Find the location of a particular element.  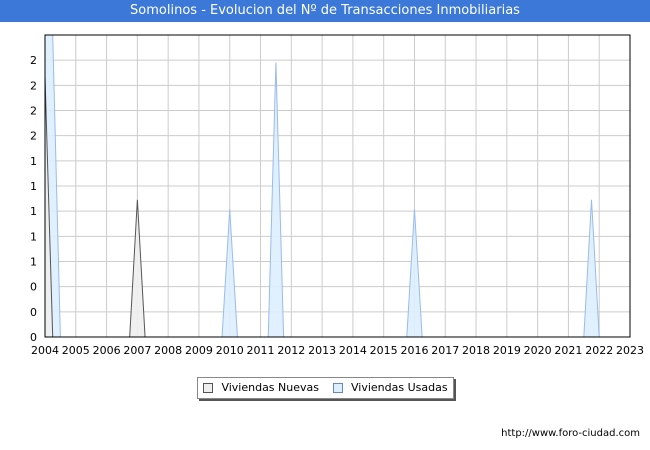

x-tick-label: 2020 is located at coordinates (538, 350).